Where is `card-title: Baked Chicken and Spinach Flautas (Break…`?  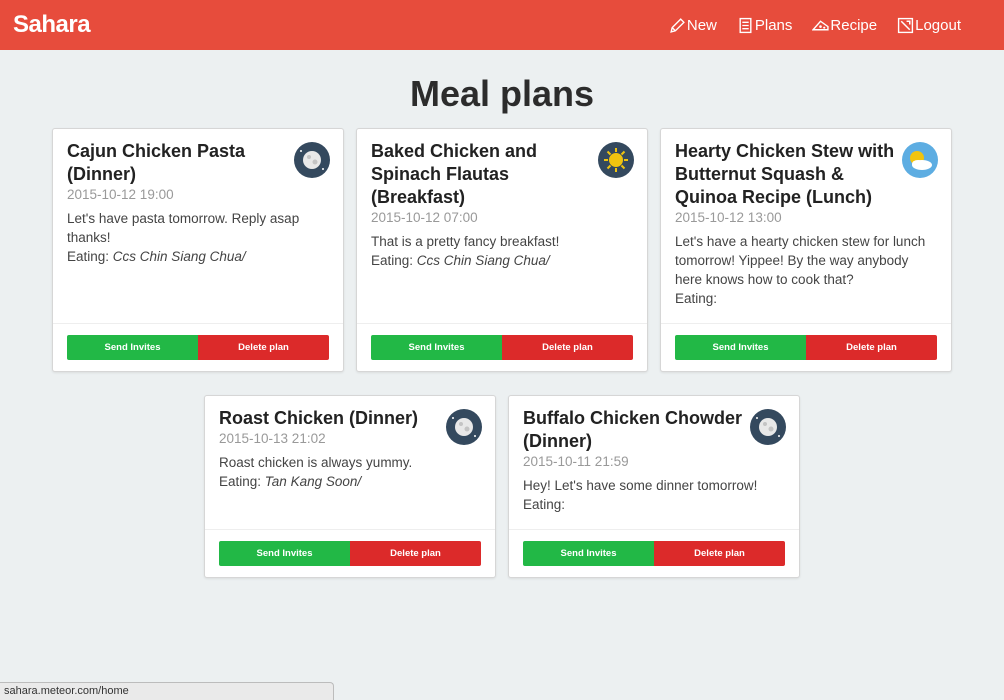 card-title: Baked Chicken and Spinach Flautas (Break… is located at coordinates (454, 174).